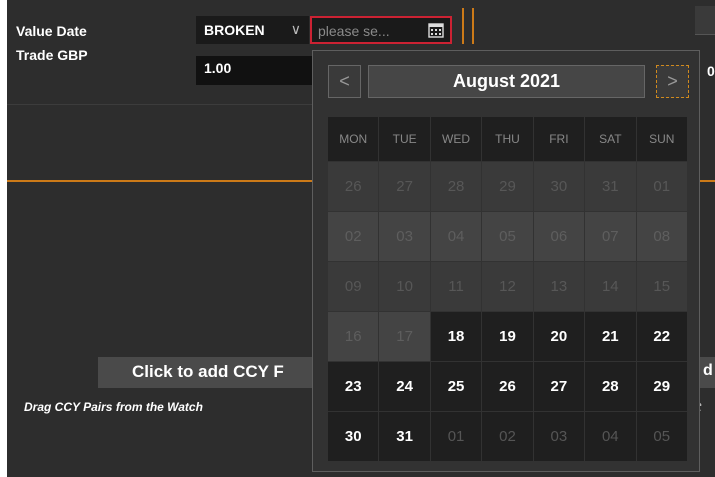 The height and width of the screenshot is (477, 715). What do you see at coordinates (559, 336) in the screenshot?
I see `calendar-day: 20` at bounding box center [559, 336].